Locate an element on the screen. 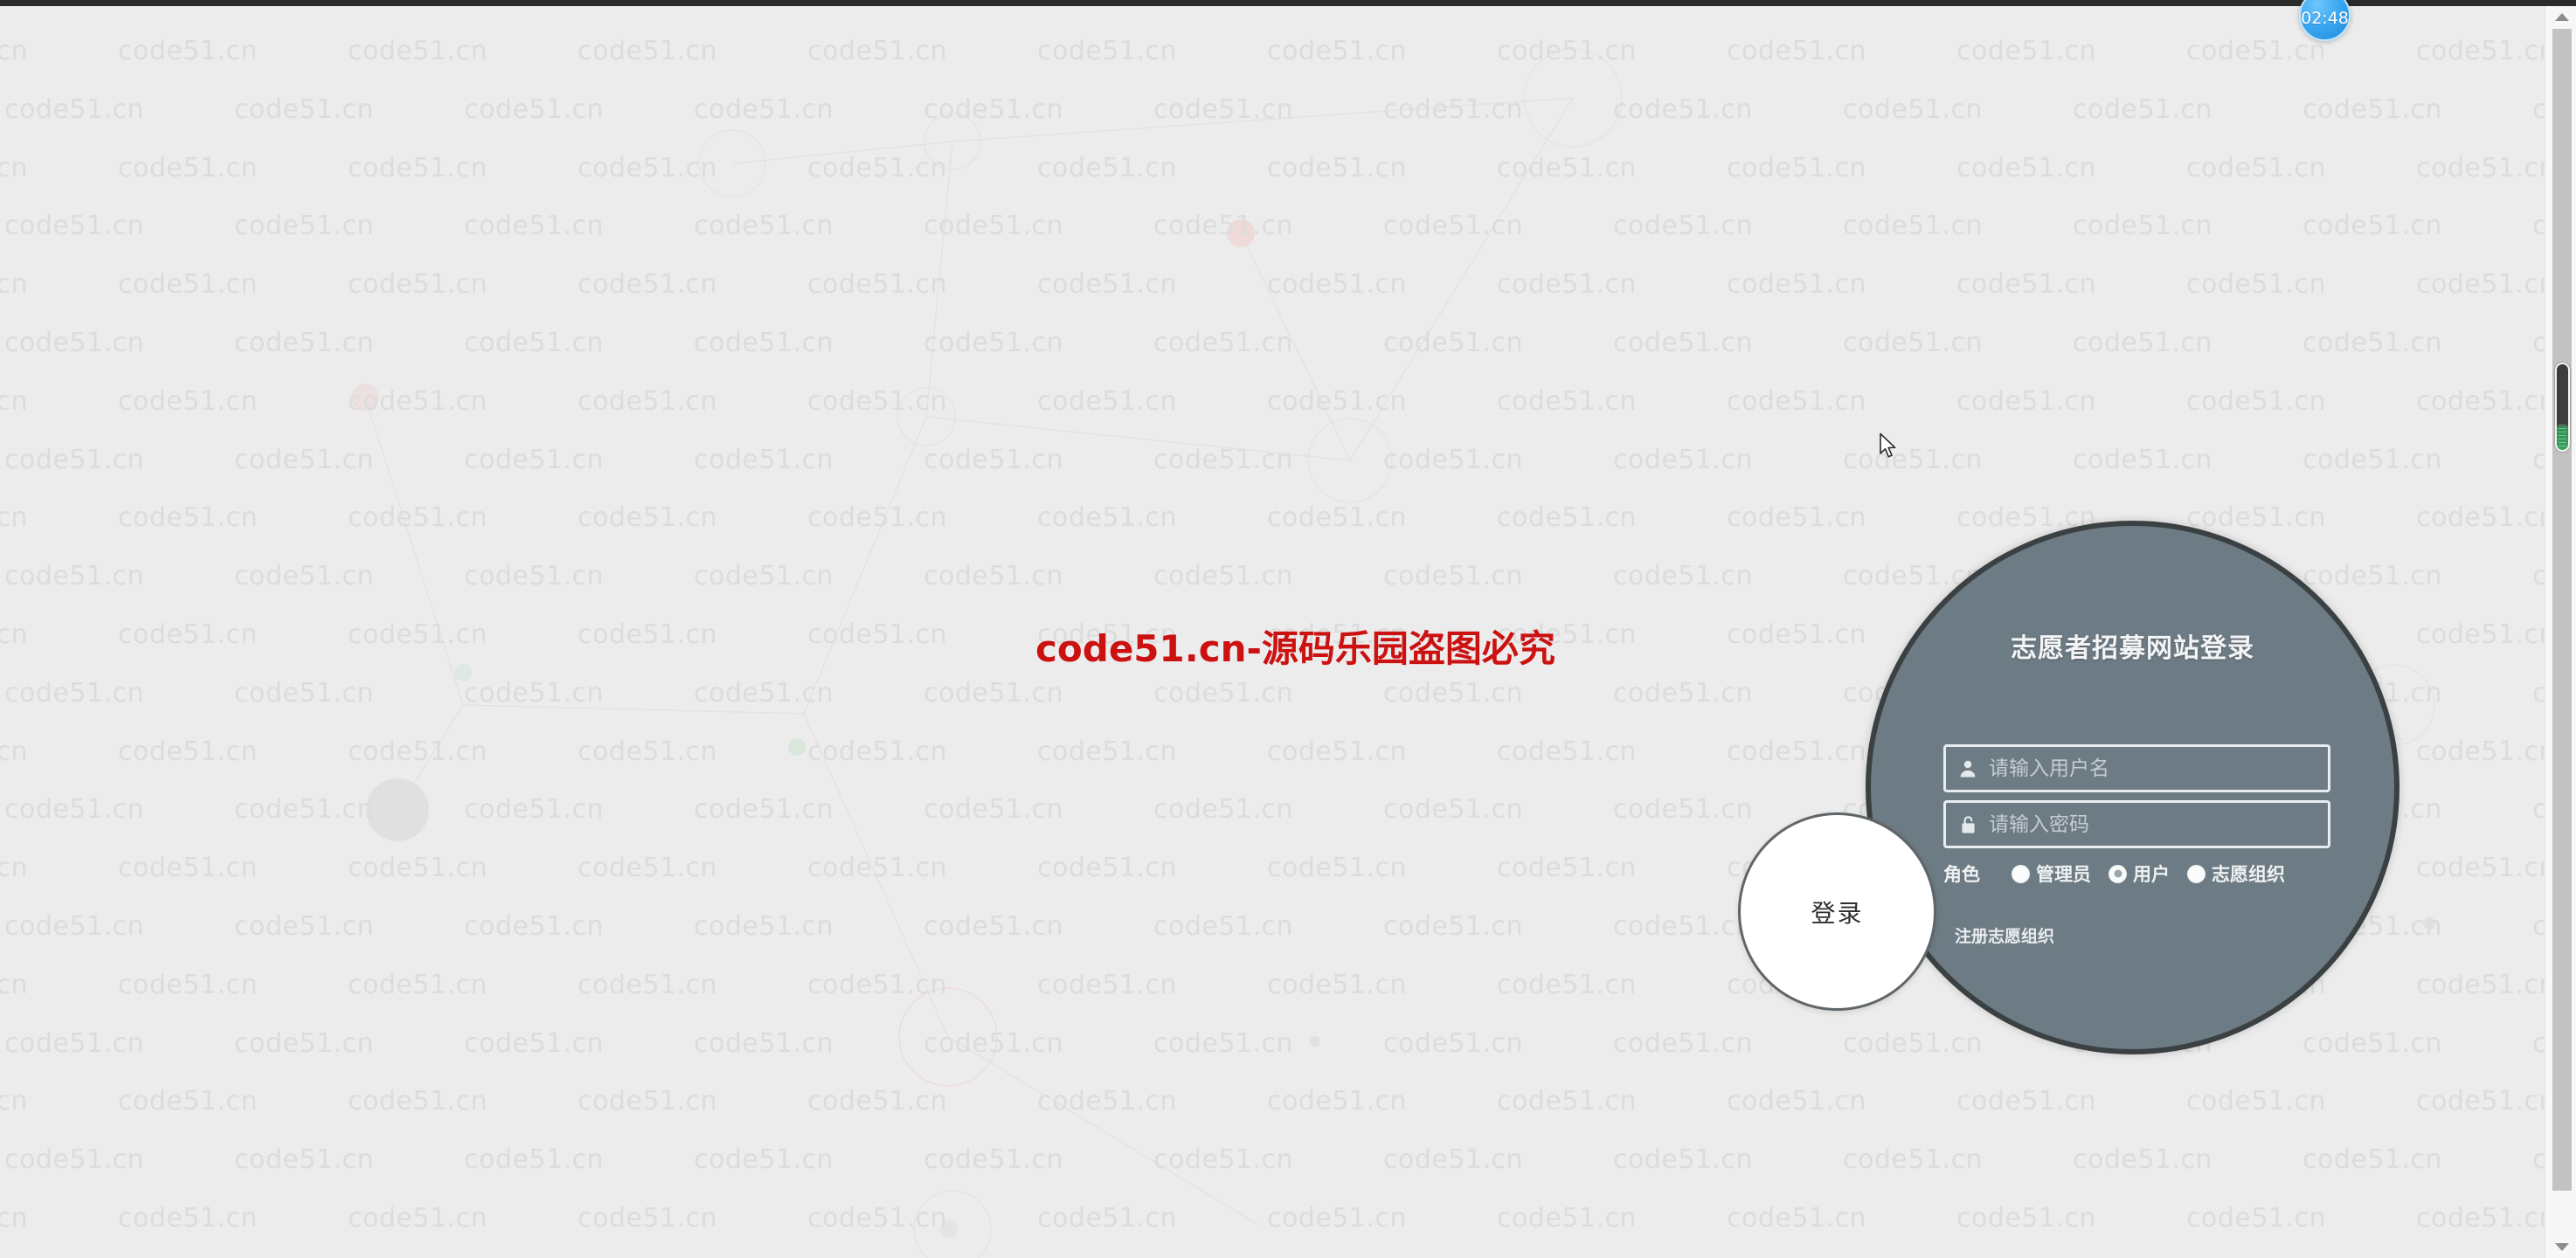 The image size is (2576, 1258). radio-dot-user is located at coordinates (2118, 873).